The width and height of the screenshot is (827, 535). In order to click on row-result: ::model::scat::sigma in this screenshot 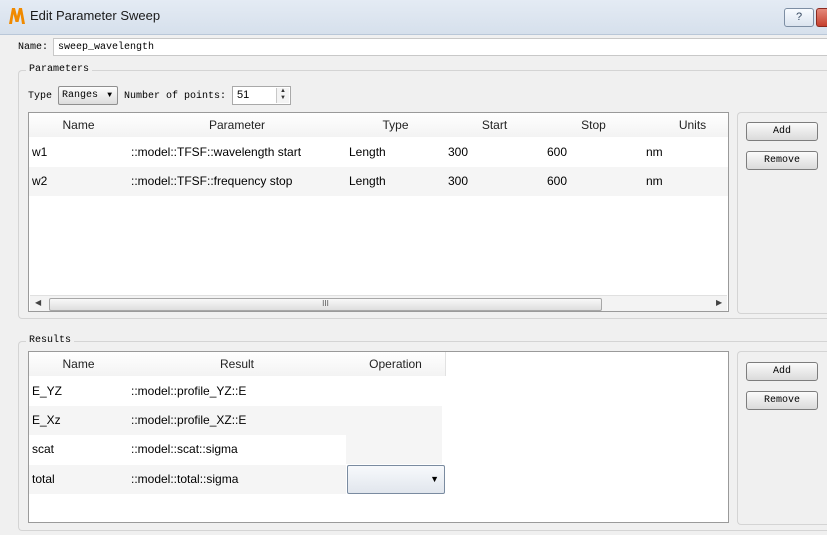, I will do `click(184, 449)`.